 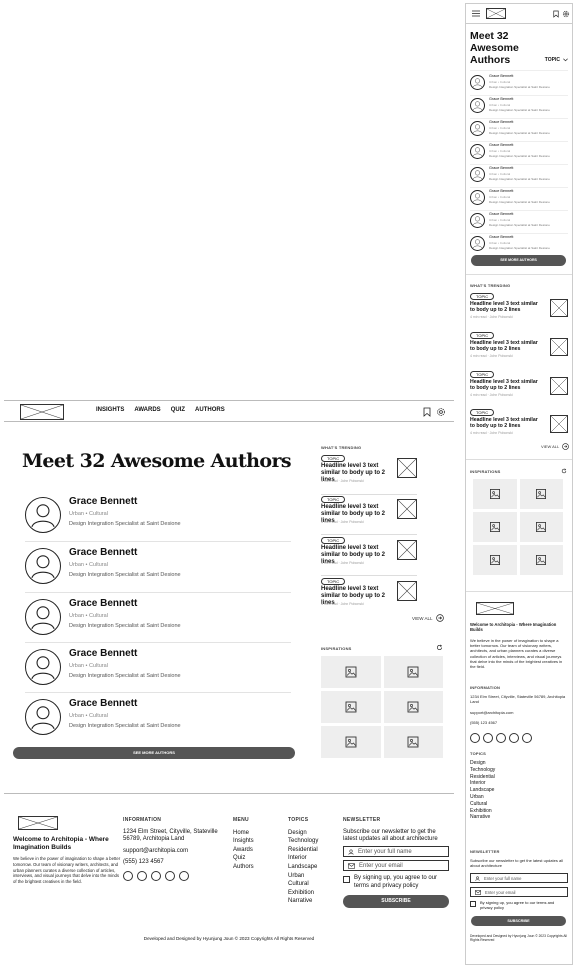 I want to click on hamburger-icon, so click(x=476, y=13).